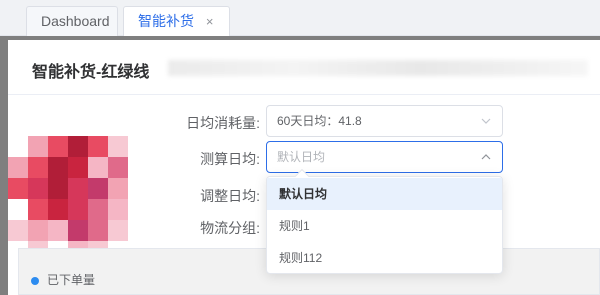 The height and width of the screenshot is (295, 600). Describe the element at coordinates (384, 258) in the screenshot. I see `dropdown-option-rule112: 规则112` at that location.